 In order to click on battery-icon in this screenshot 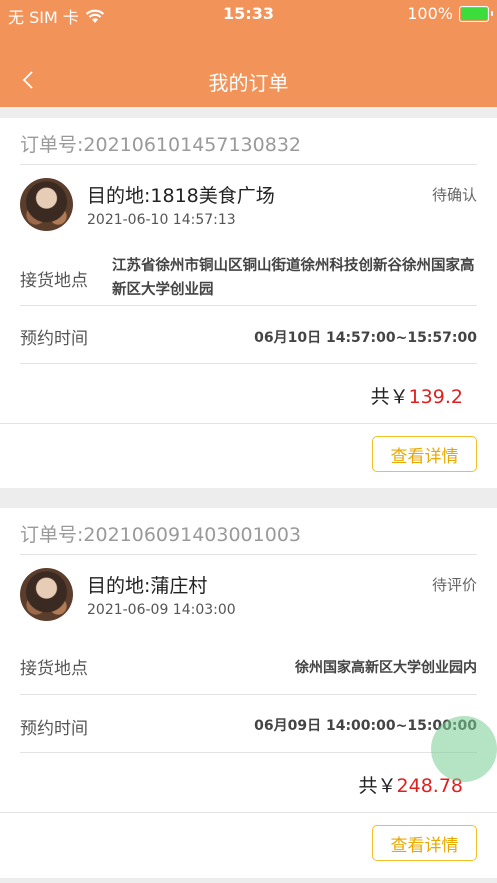, I will do `click(476, 13)`.